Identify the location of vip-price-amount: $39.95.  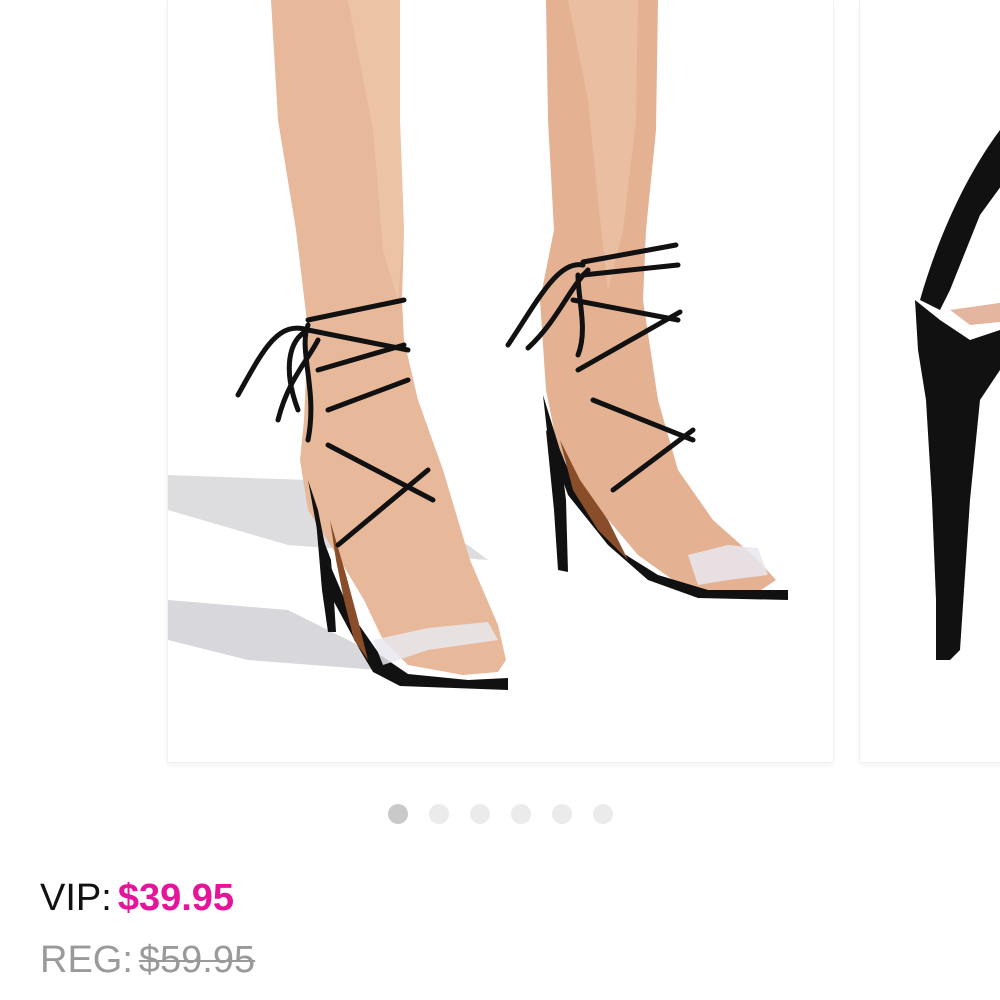
(176, 898).